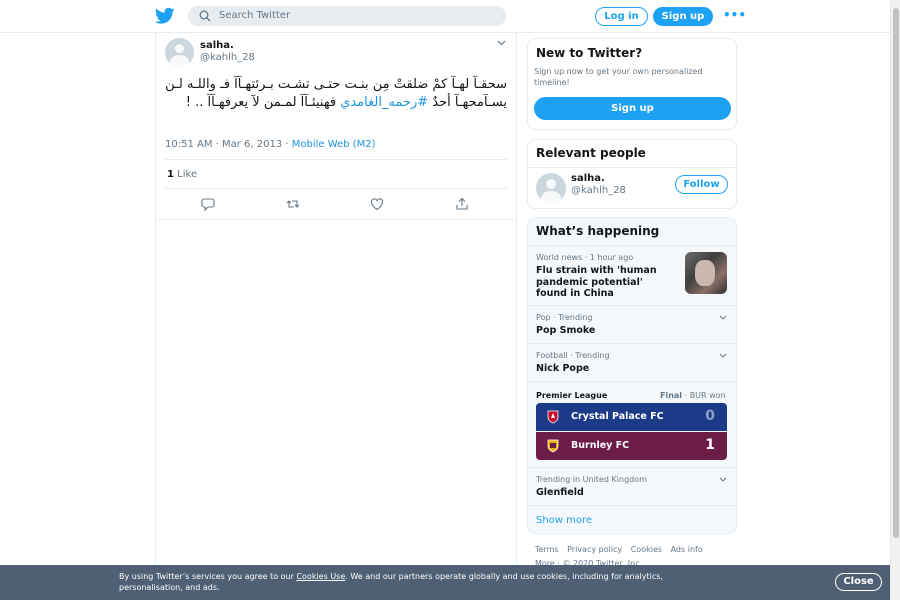 Image resolution: width=900 pixels, height=600 pixels. Describe the element at coordinates (632, 174) in the screenshot. I see `relevant-people-card: Relevant people salha. @kahlh_28 Follow` at that location.